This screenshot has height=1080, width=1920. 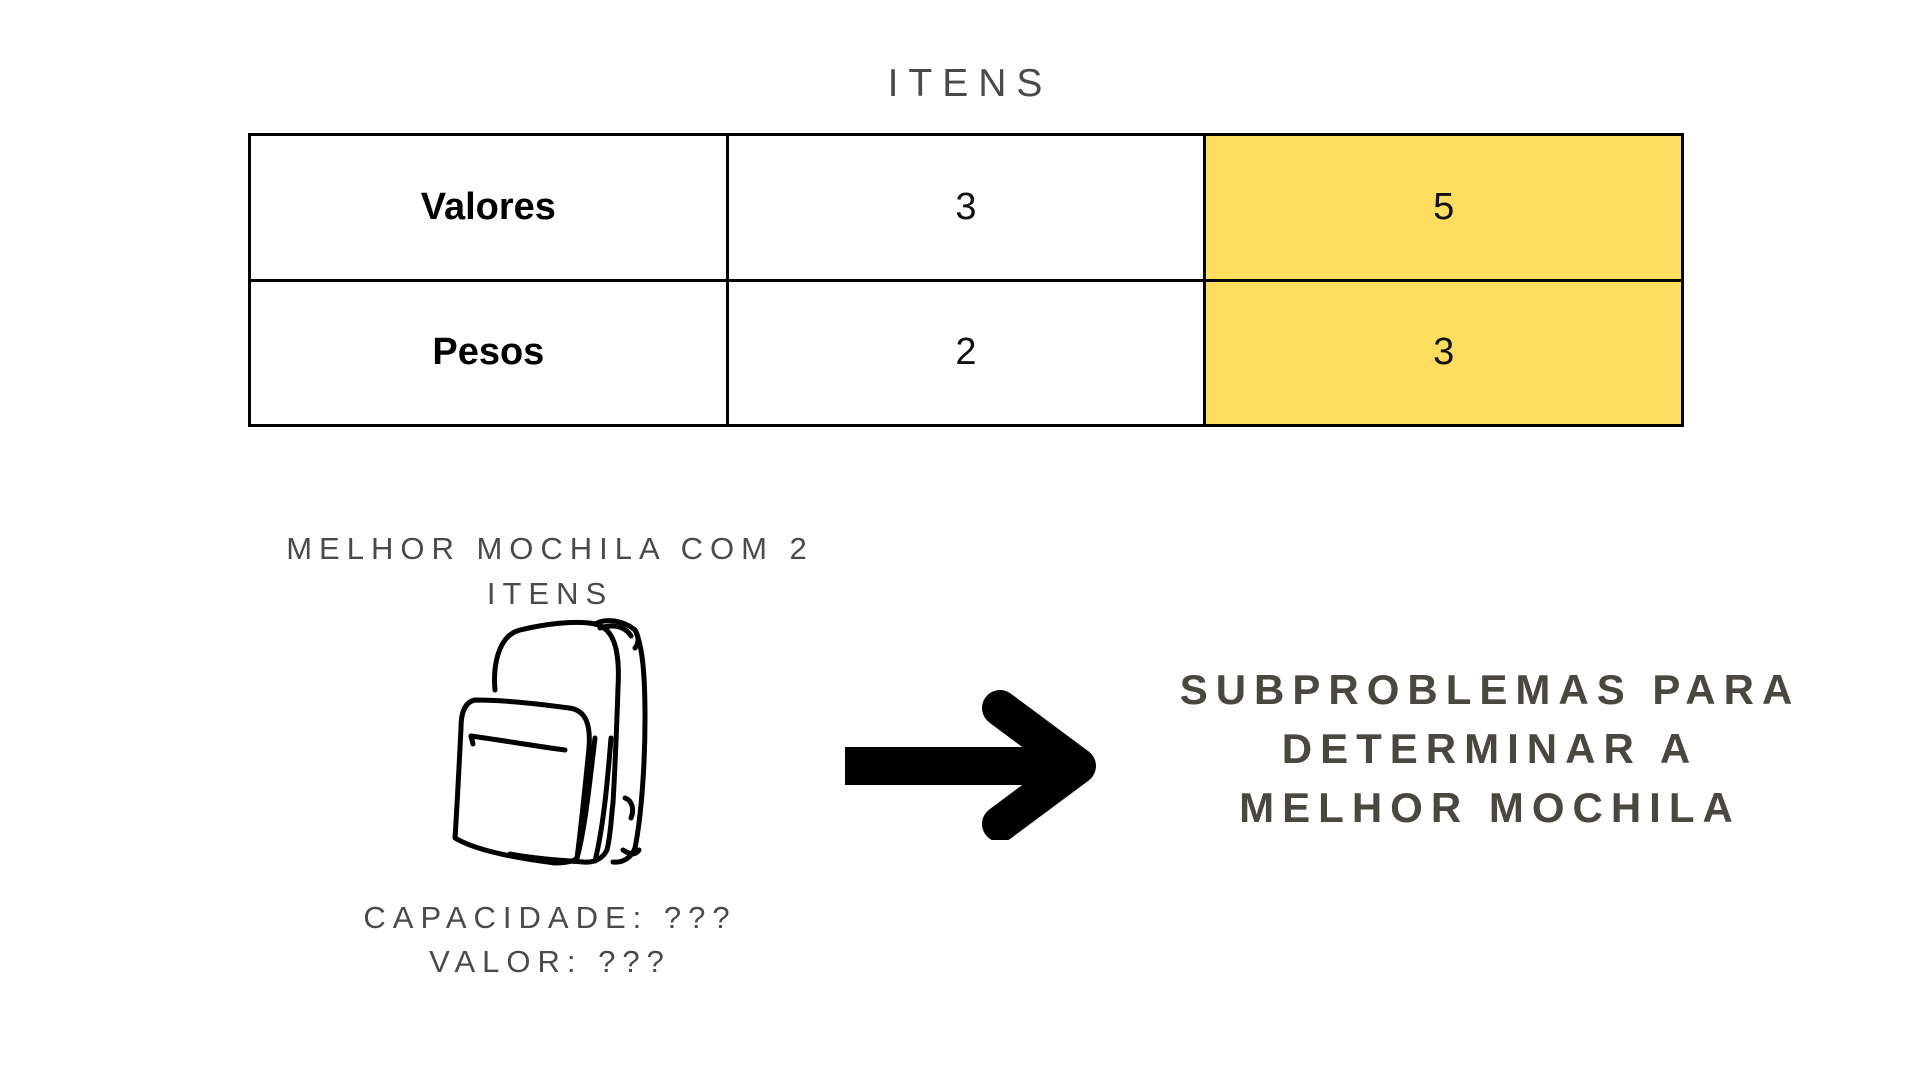 I want to click on table-cell: 2, so click(x=966, y=352).